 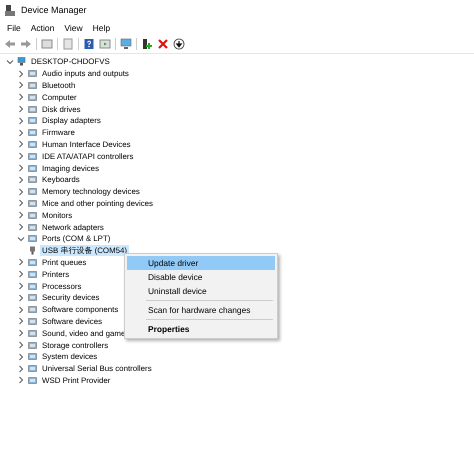 What do you see at coordinates (32, 251) in the screenshot?
I see `port-icon` at bounding box center [32, 251].